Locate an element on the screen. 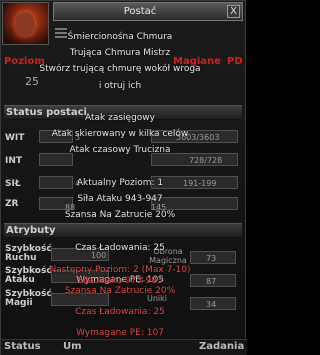 This screenshot has width=320, height=355. title-bar: Postać X is located at coordinates (148, 11).